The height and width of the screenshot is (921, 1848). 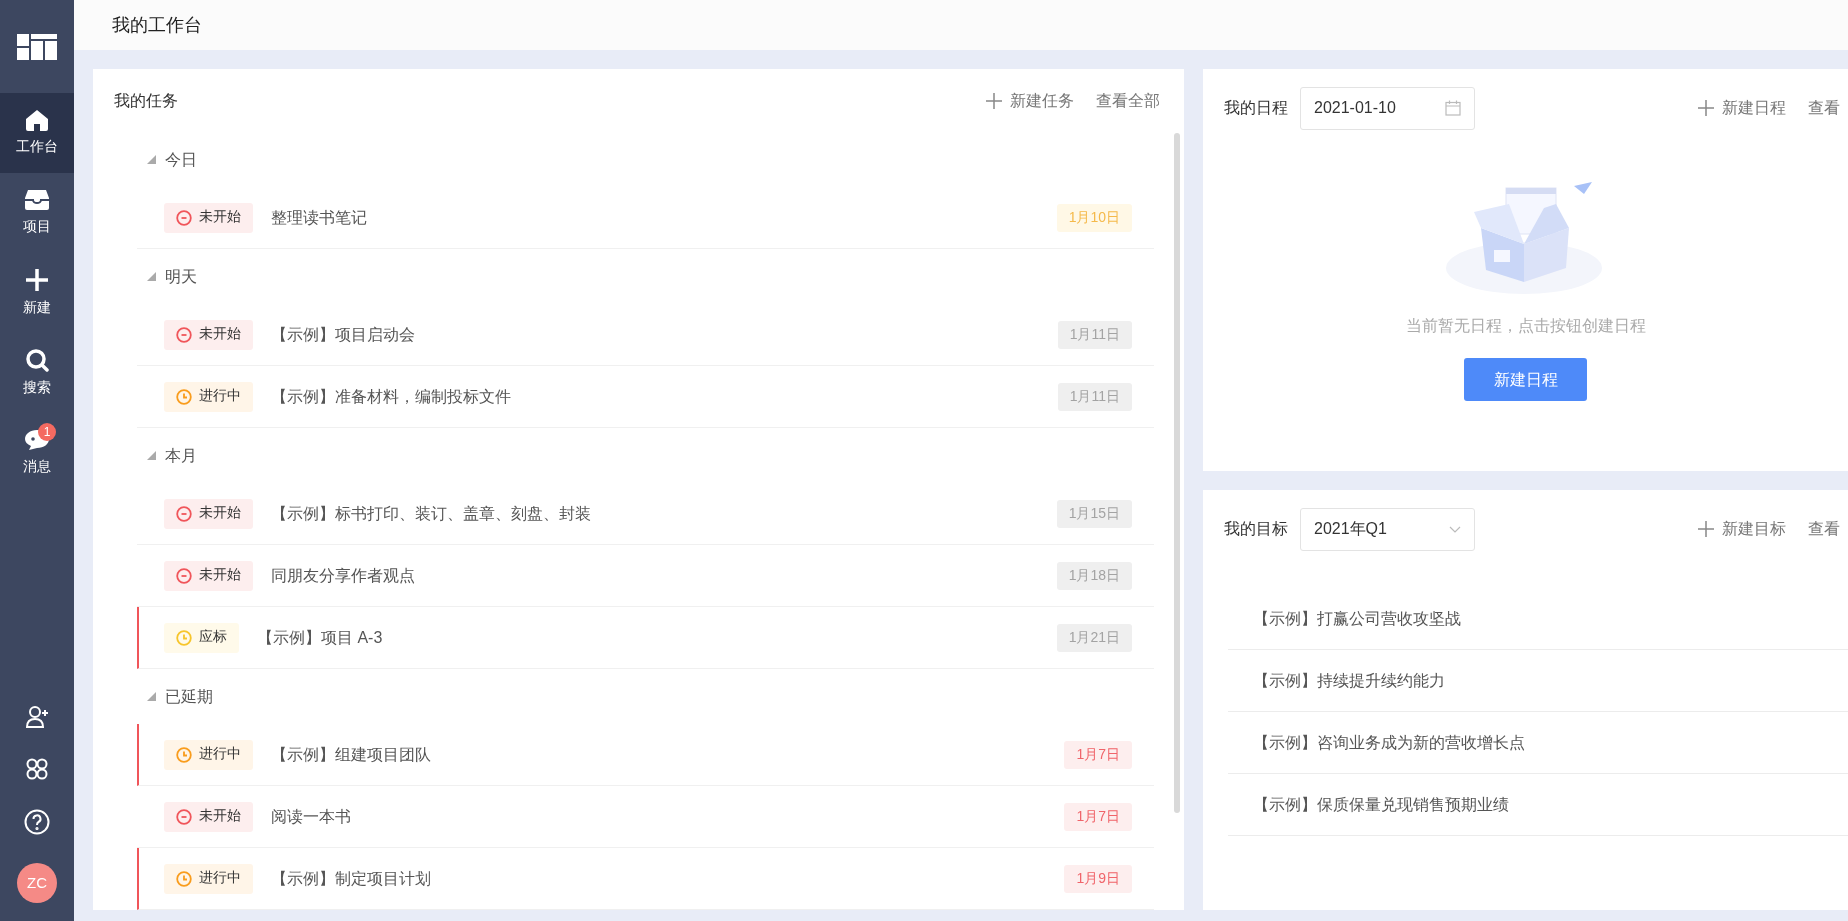 I want to click on task-row: 未开始 阅读一本书 1月7日, so click(x=645, y=817).